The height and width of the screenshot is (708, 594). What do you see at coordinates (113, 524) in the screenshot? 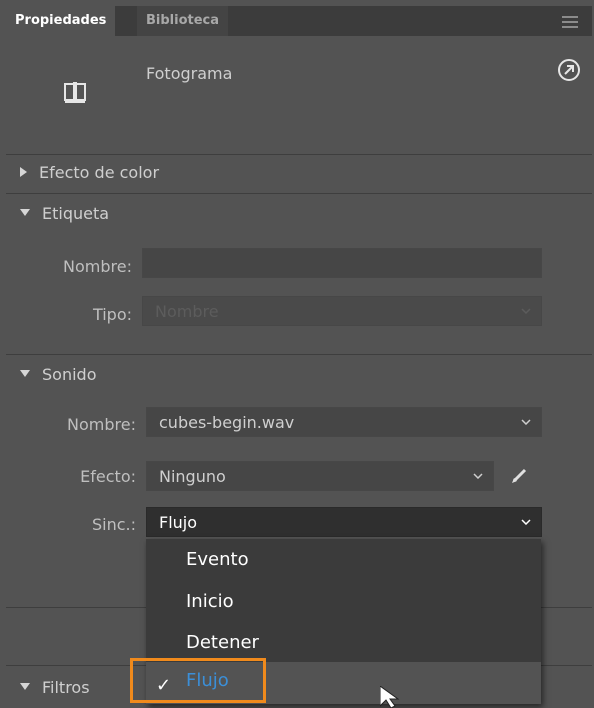
I see `sound-sync-label: Sinc.:` at bounding box center [113, 524].